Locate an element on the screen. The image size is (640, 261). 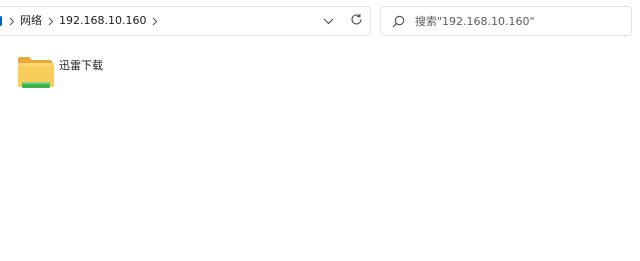
breadcrumb: 网络 192.168.10.160 is located at coordinates (80, 21).